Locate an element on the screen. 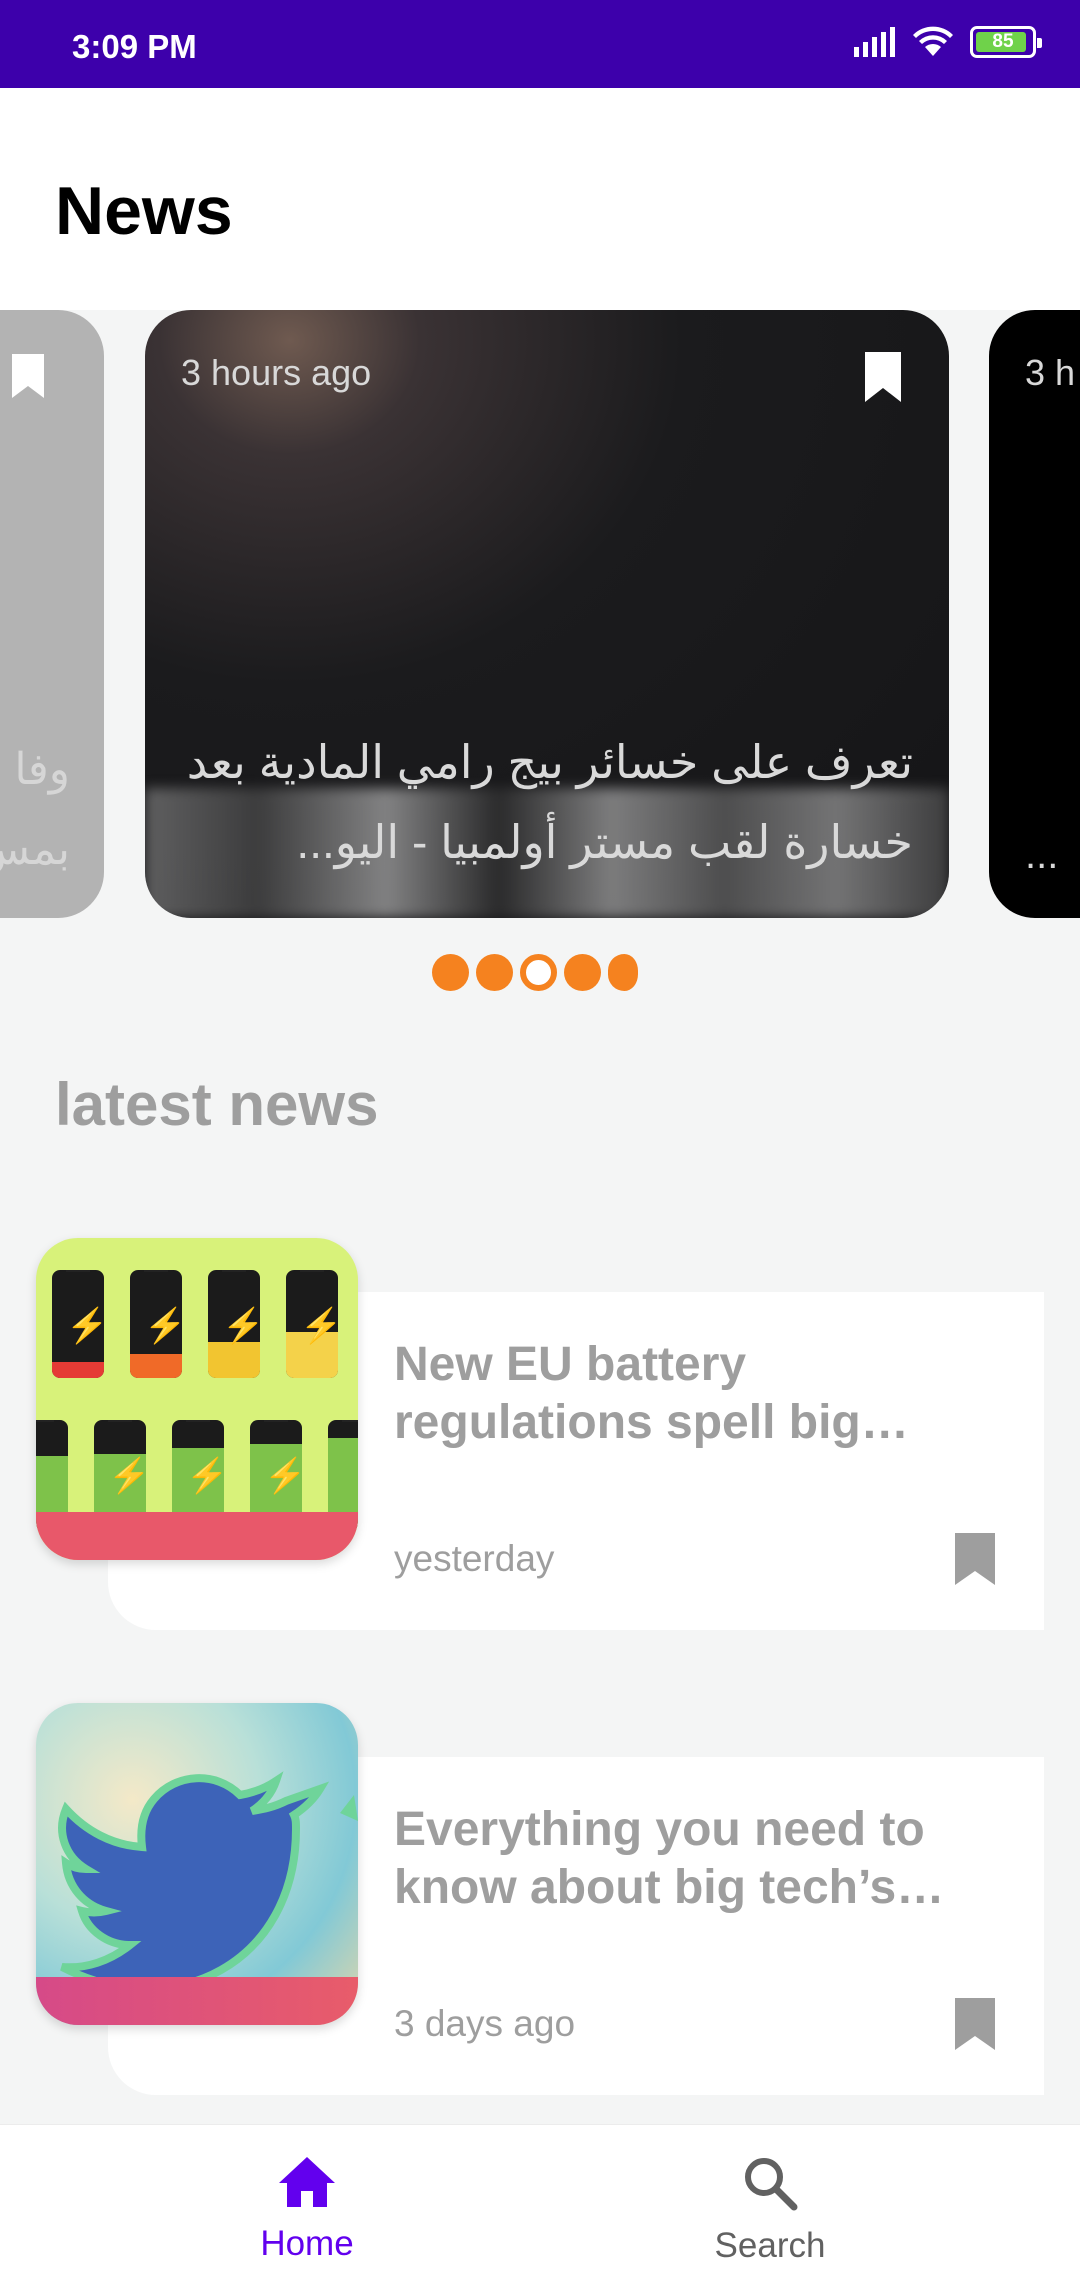 The image size is (1080, 2280). carousel-indicators is located at coordinates (535, 972).